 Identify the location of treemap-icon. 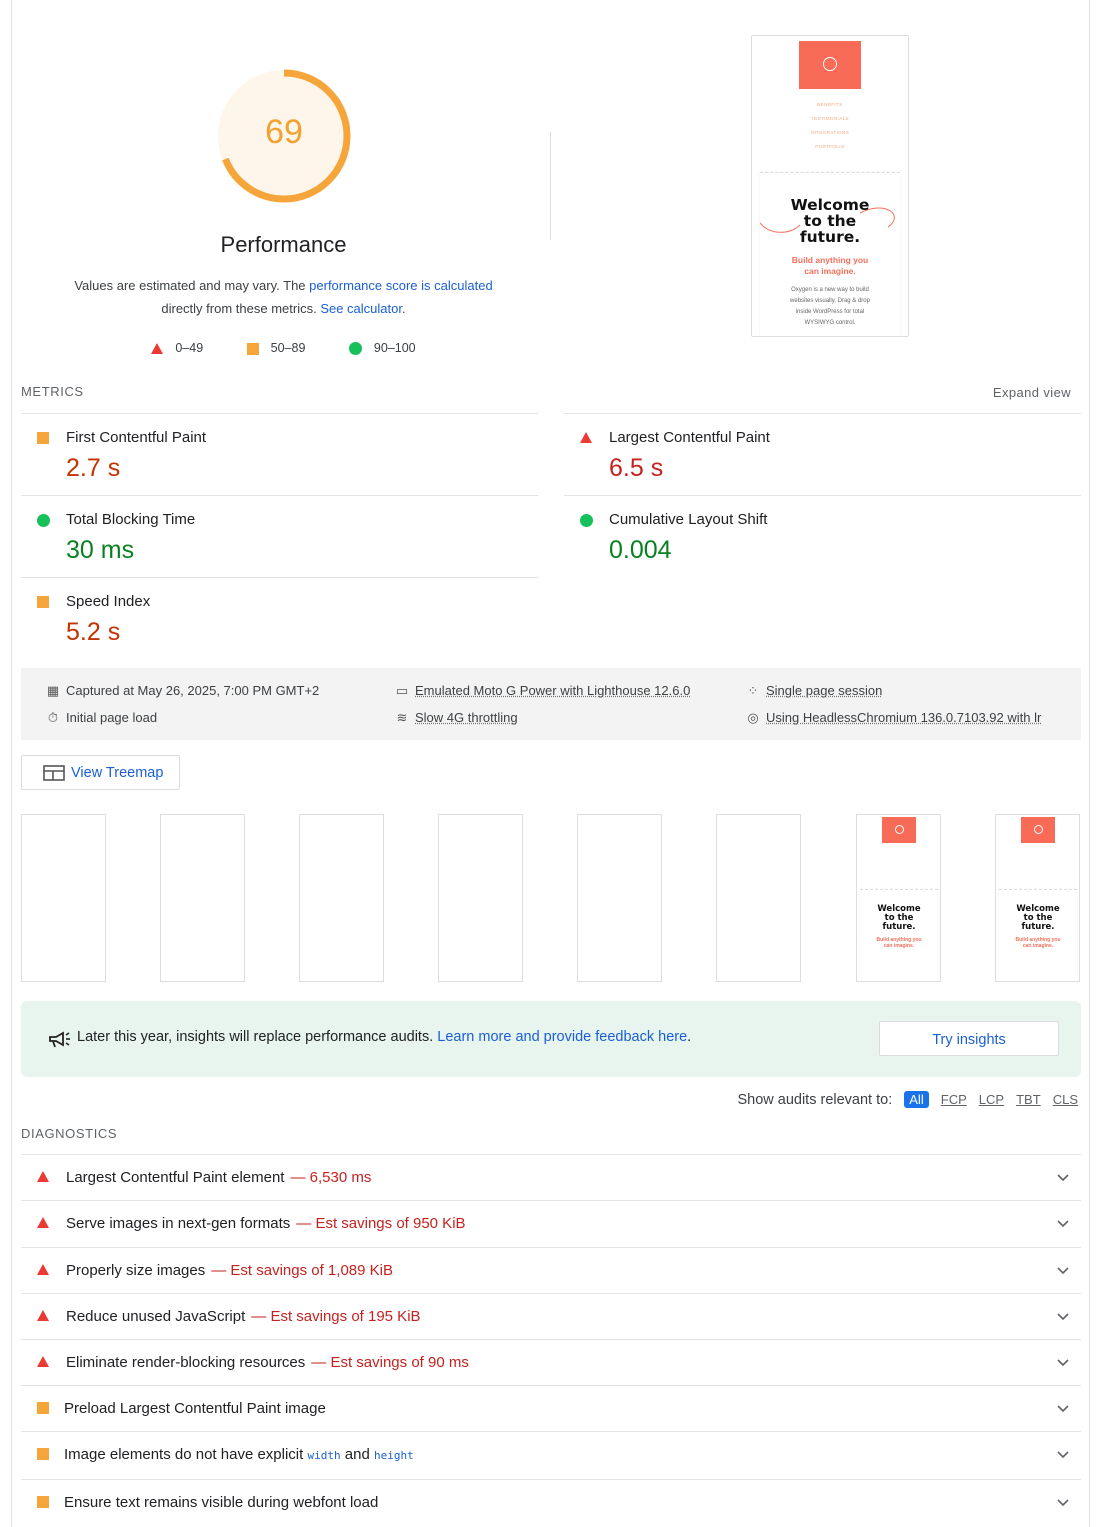
(54, 773).